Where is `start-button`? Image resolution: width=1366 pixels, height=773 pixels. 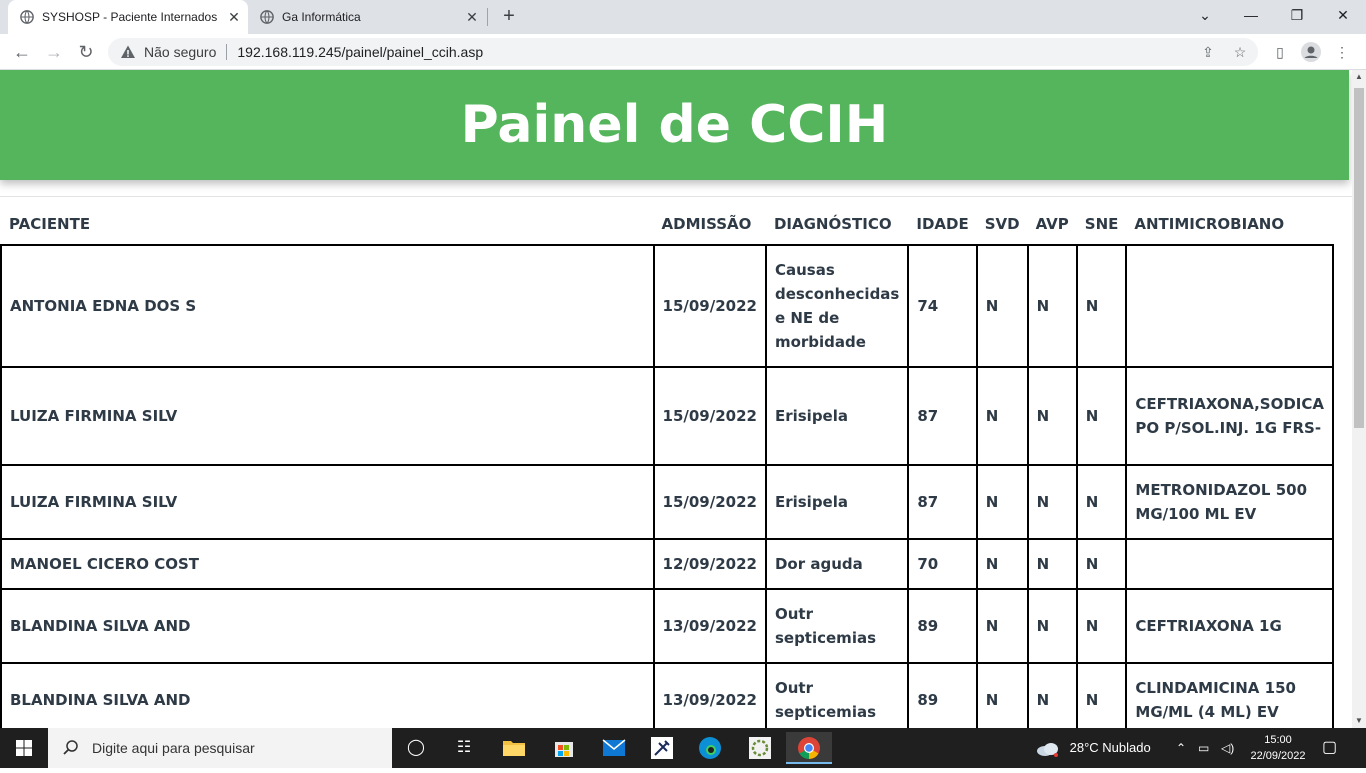
start-button is located at coordinates (24, 748).